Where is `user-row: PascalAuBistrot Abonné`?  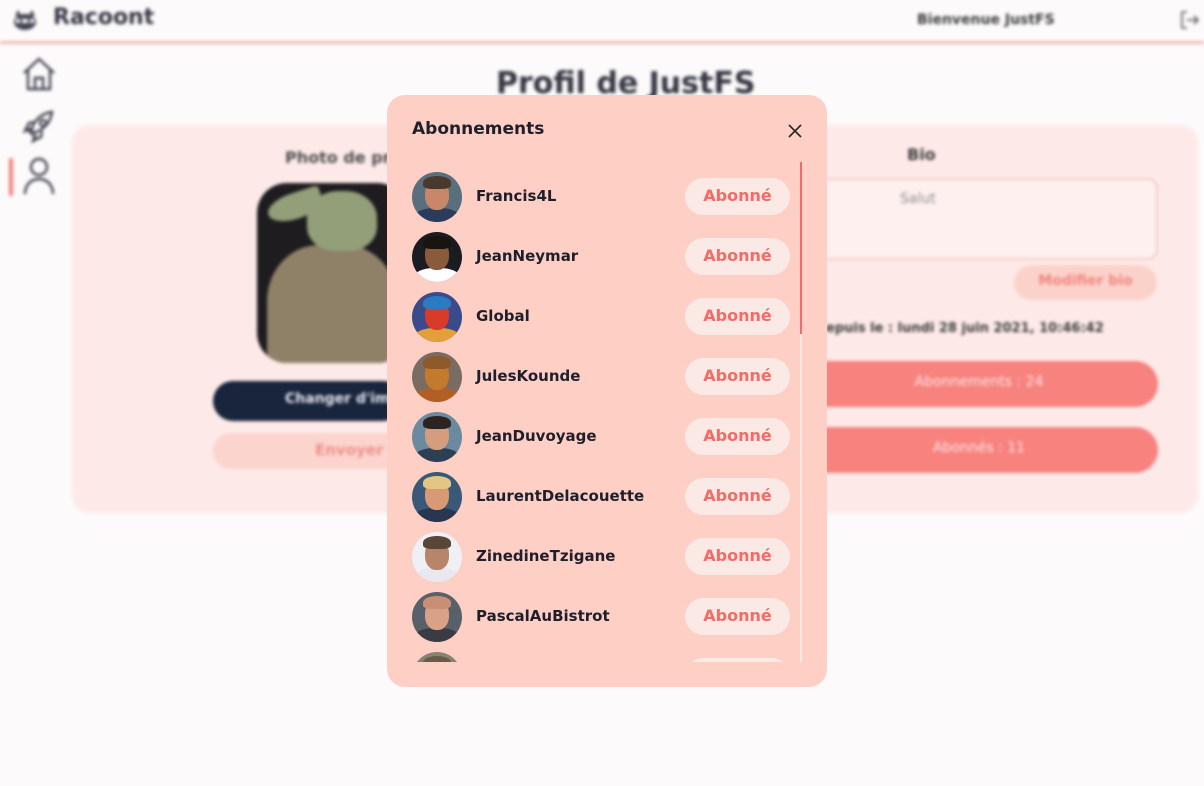 user-row: PascalAuBistrot Abonné is located at coordinates (602, 617).